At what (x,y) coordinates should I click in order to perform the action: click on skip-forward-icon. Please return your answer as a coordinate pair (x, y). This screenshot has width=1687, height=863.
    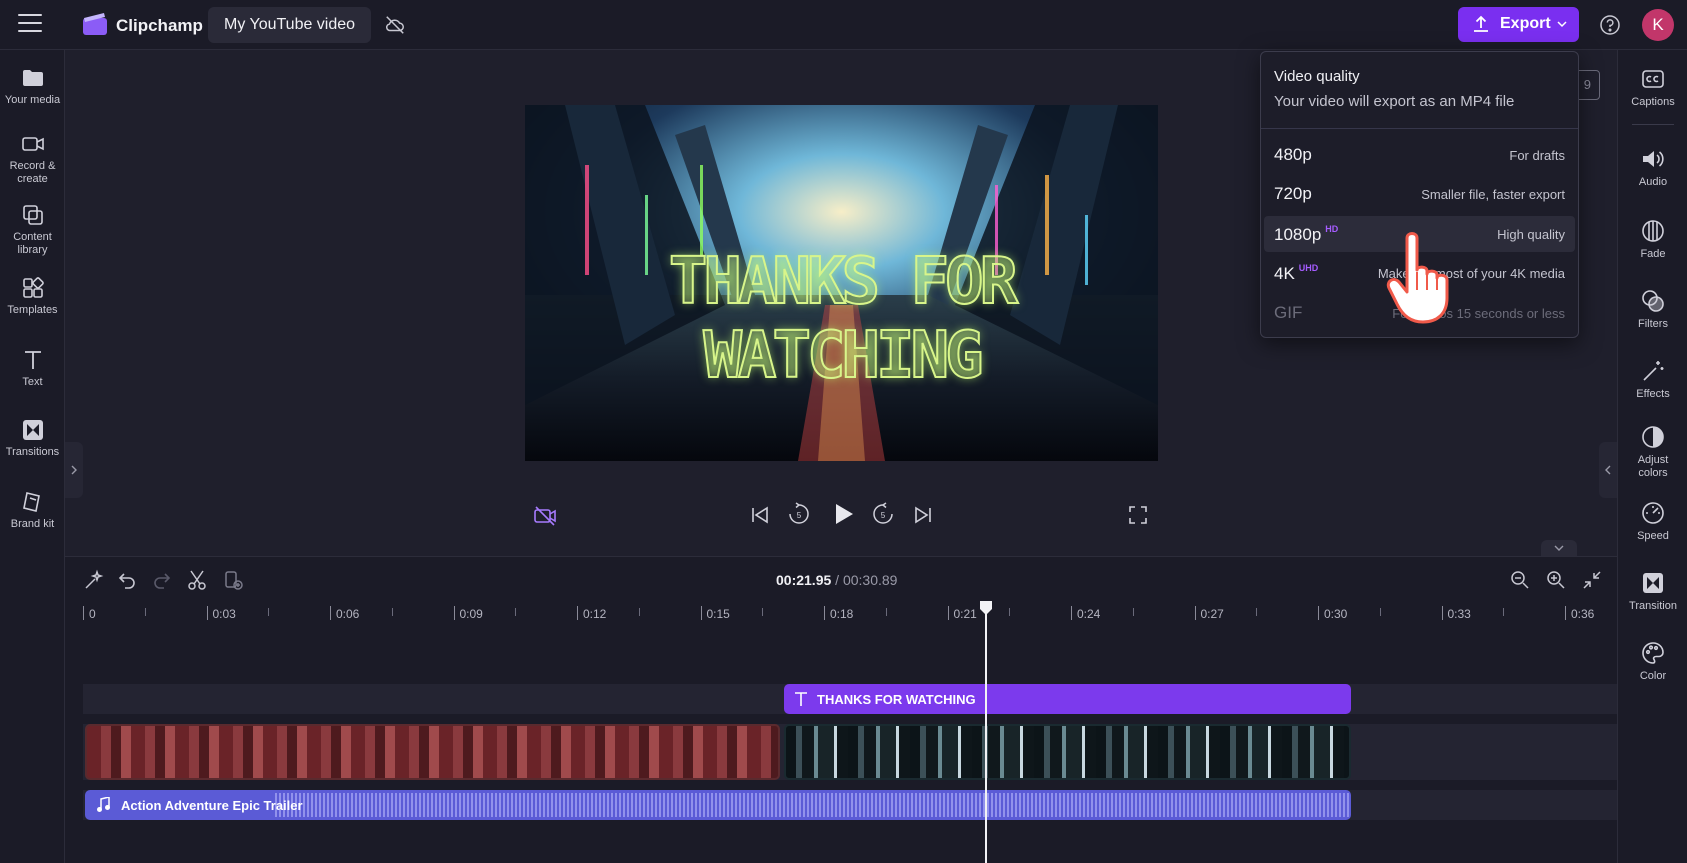
    Looking at the image, I should click on (923, 515).